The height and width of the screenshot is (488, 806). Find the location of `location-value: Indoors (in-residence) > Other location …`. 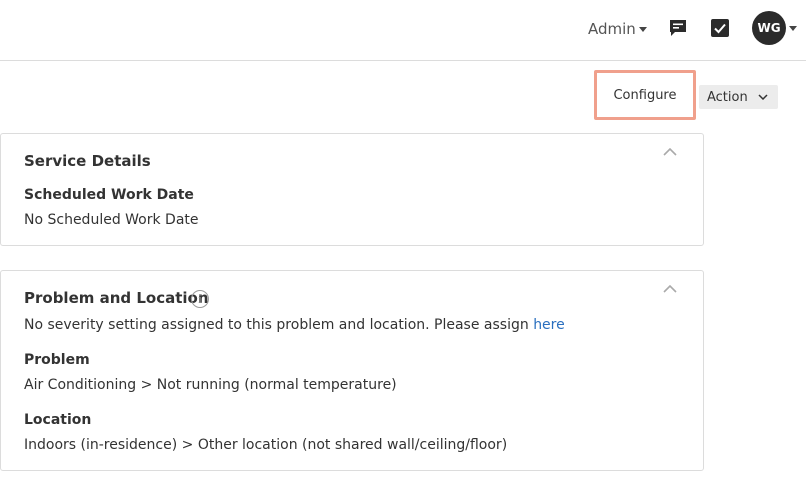

location-value: Indoors (in-residence) > Other location … is located at coordinates (266, 445).